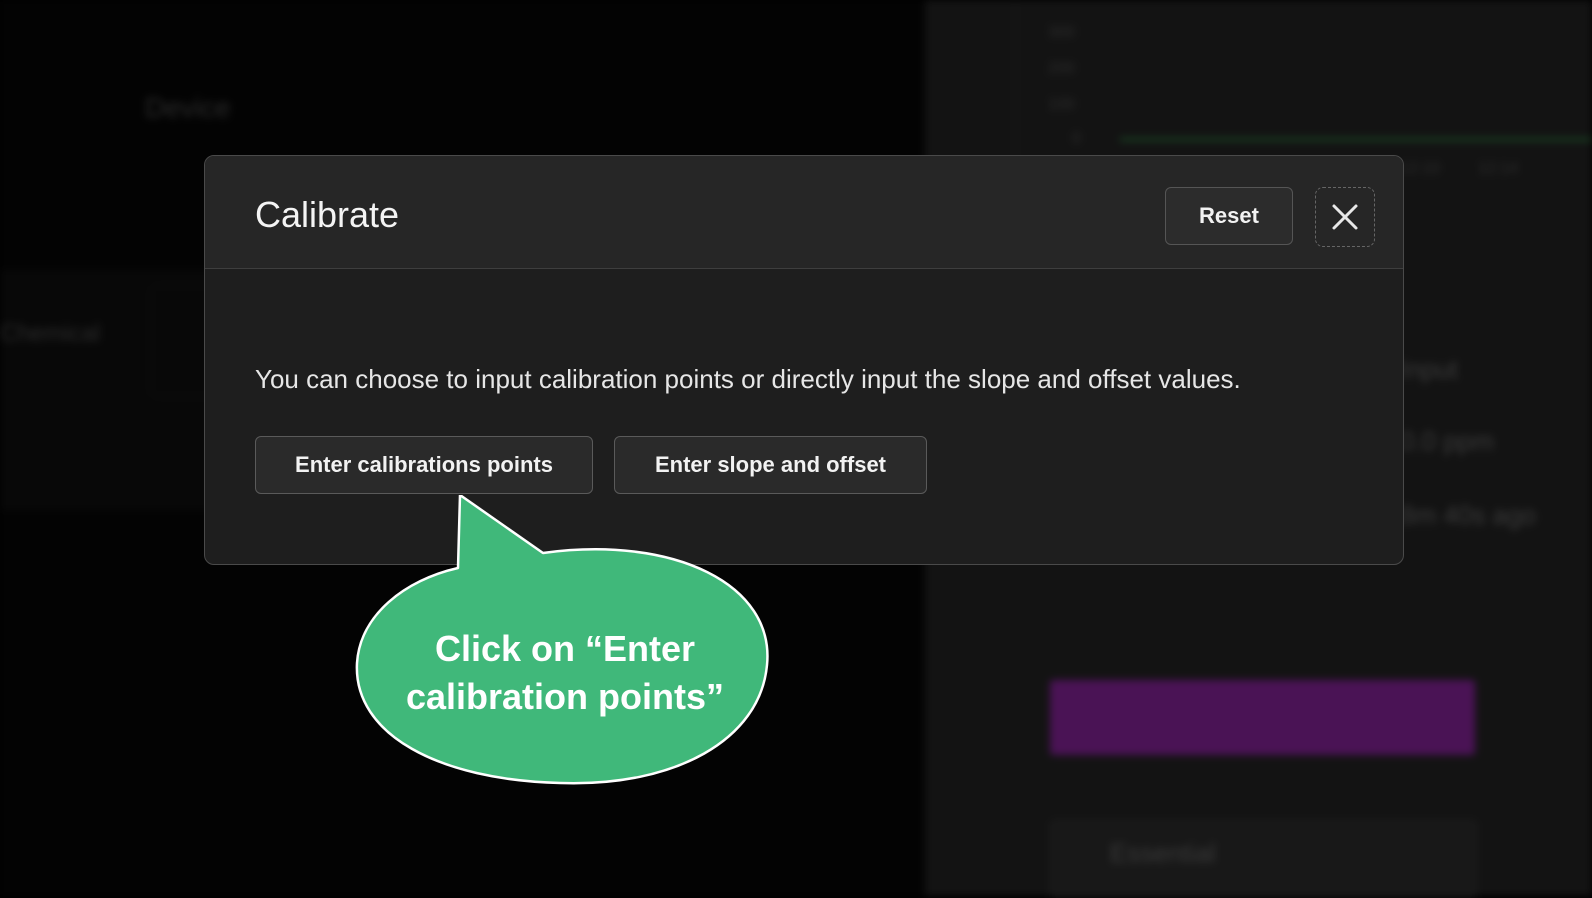 This screenshot has width=1592, height=898. I want to click on background-value: 0.0 ppm, so click(1447, 441).